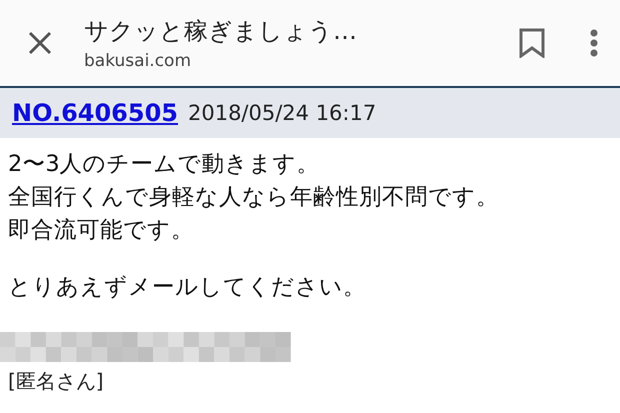 The width and height of the screenshot is (620, 413). Describe the element at coordinates (282, 113) in the screenshot. I see `post-date: 2018/05/24 16:17` at that location.